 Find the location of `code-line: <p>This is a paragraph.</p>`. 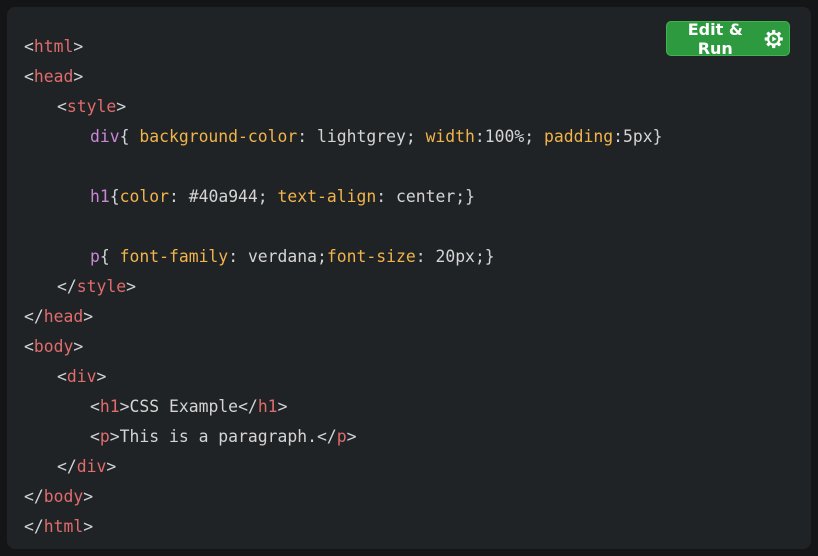

code-line: <p>This is a paragraph.</p> is located at coordinates (223, 436).